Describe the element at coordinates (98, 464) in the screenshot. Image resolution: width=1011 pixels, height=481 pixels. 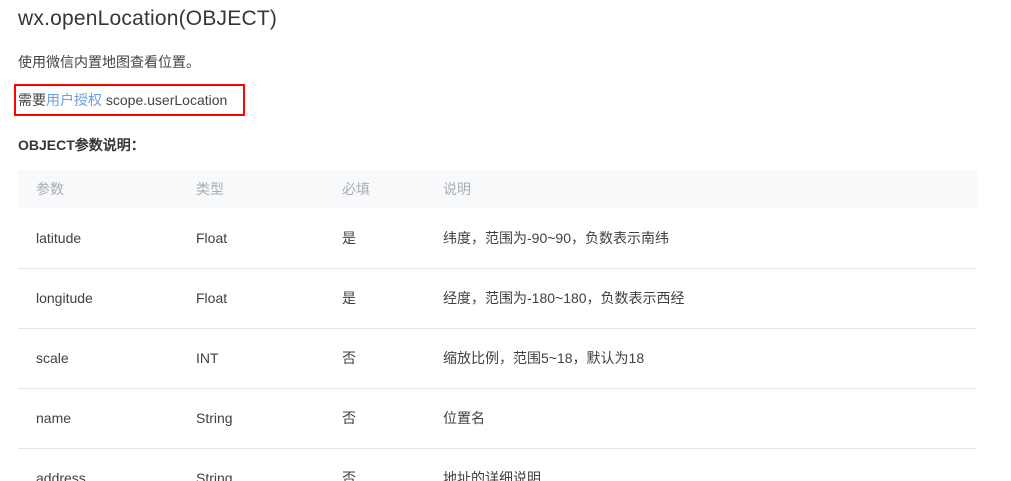
I see `param-name: address` at that location.